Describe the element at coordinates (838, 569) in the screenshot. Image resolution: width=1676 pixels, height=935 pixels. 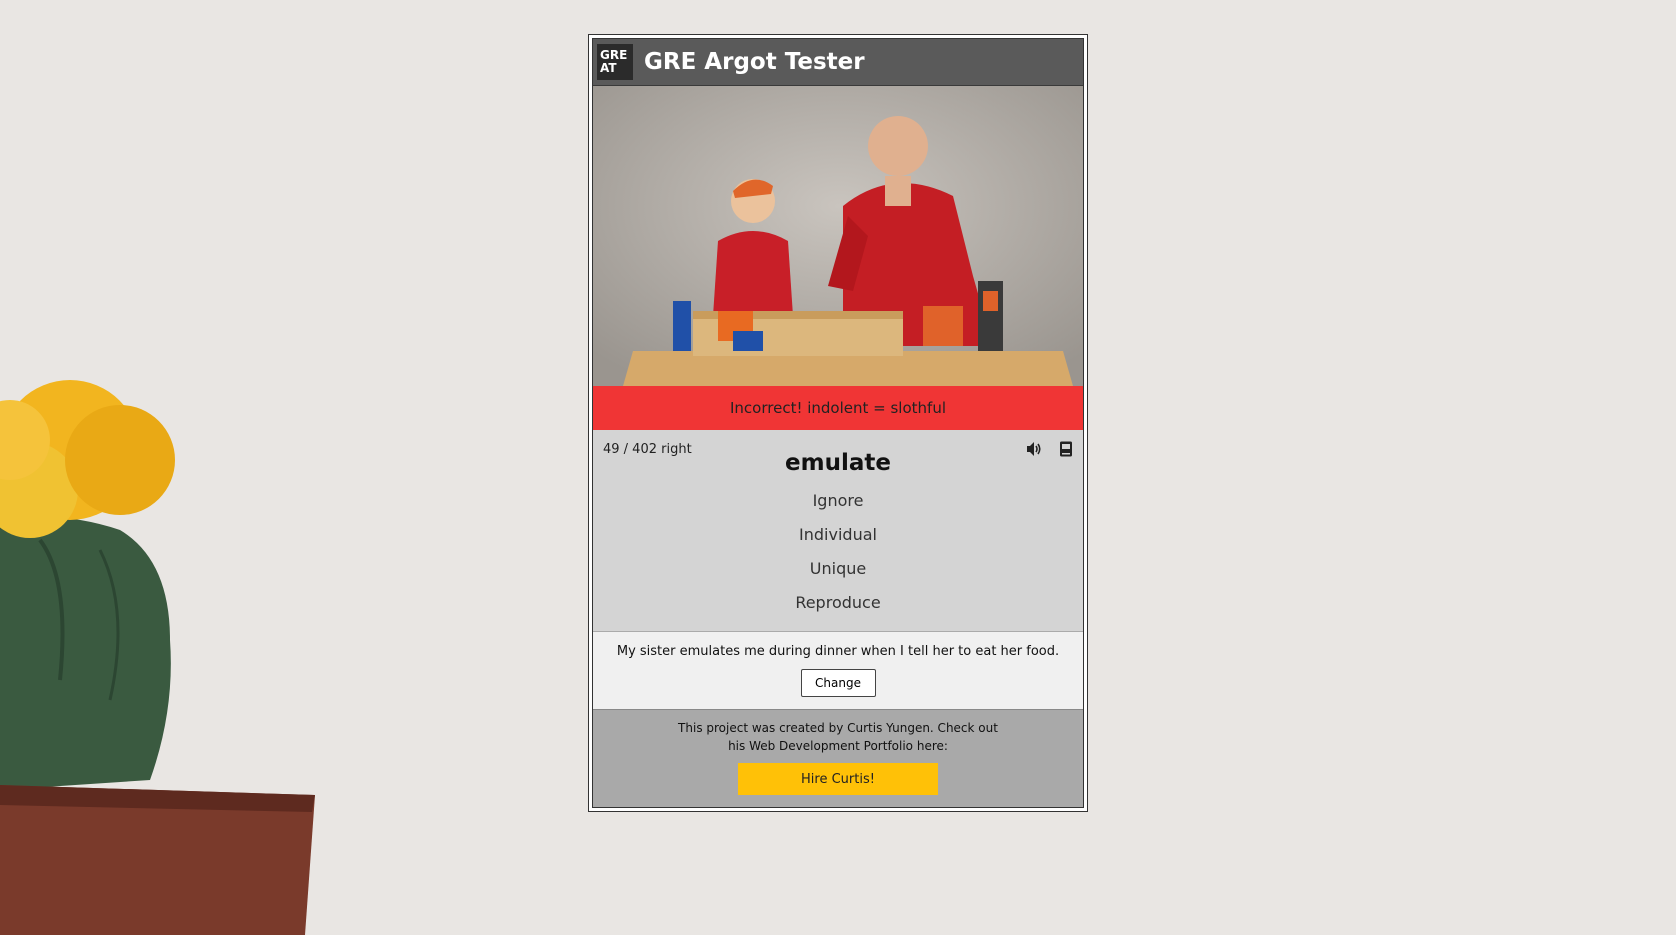
I see `answer-option: Unique` at that location.